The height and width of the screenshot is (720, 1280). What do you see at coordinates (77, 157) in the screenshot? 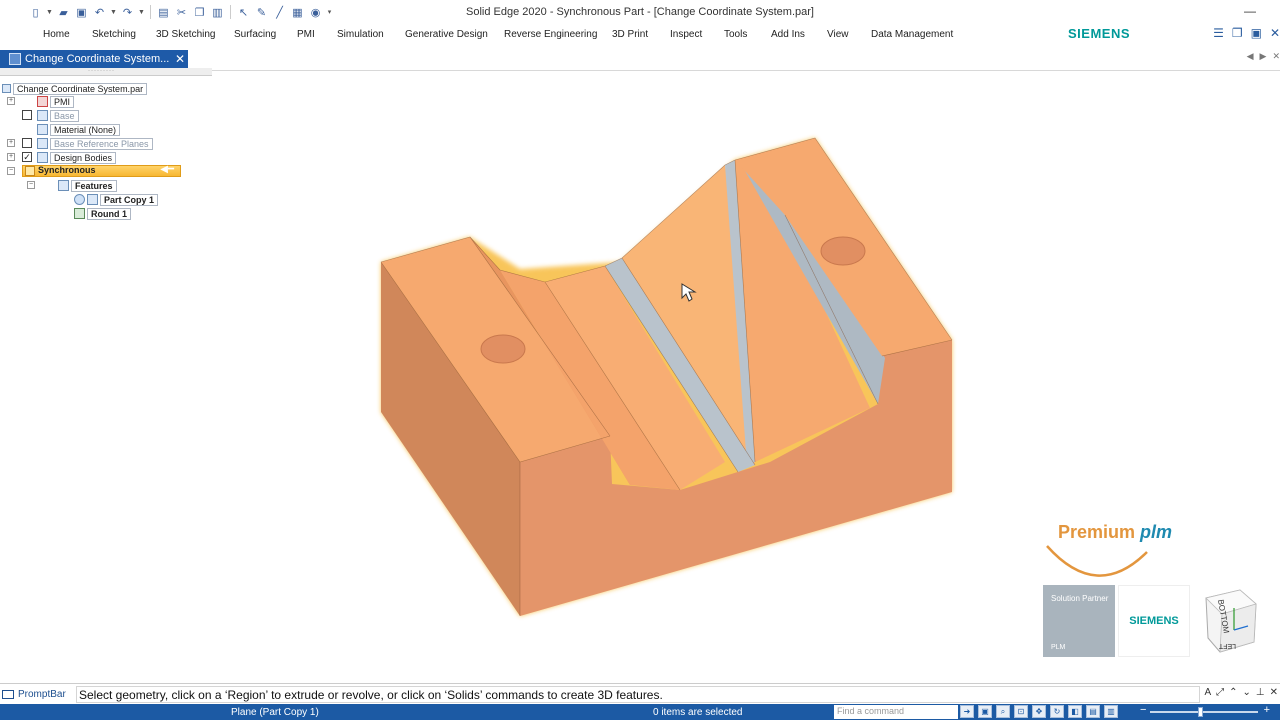
I see `tree-item-design-bodies: Design Bodies` at bounding box center [77, 157].